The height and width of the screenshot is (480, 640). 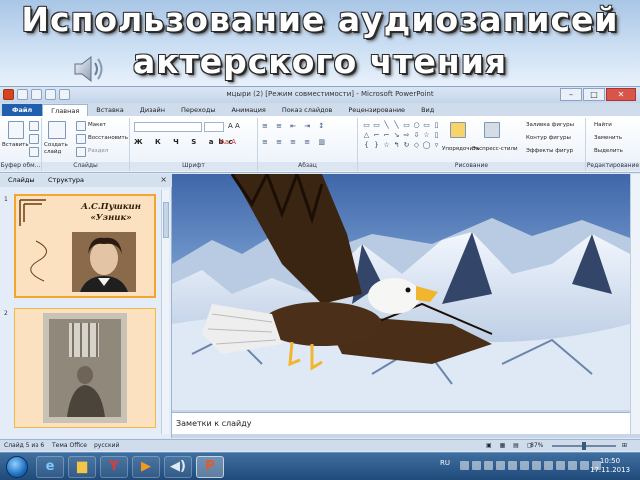 I want to click on powerpoint-icon, so click(x=8, y=94).